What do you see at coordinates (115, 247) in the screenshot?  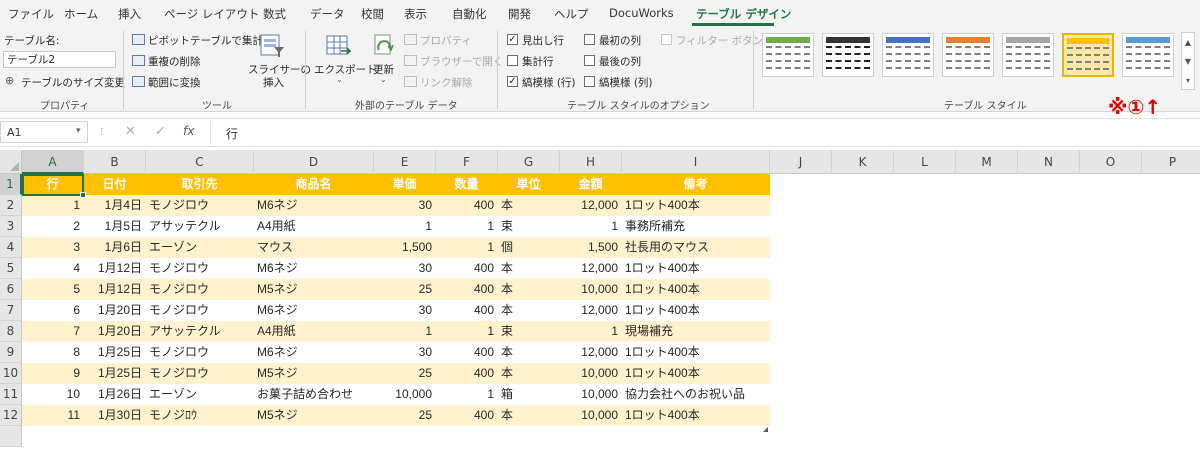 I see `table-cell-date: 1月6日` at bounding box center [115, 247].